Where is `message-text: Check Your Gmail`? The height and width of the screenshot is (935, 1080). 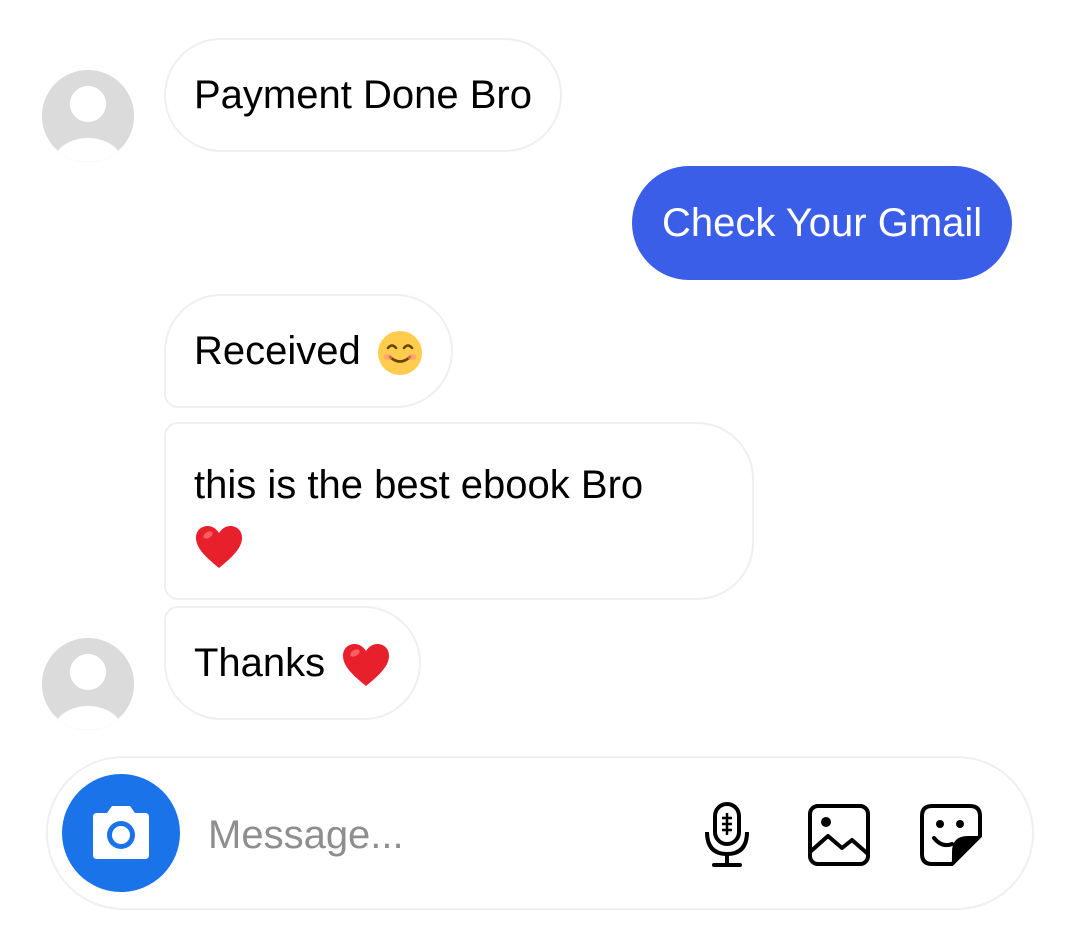 message-text: Check Your Gmail is located at coordinates (822, 223).